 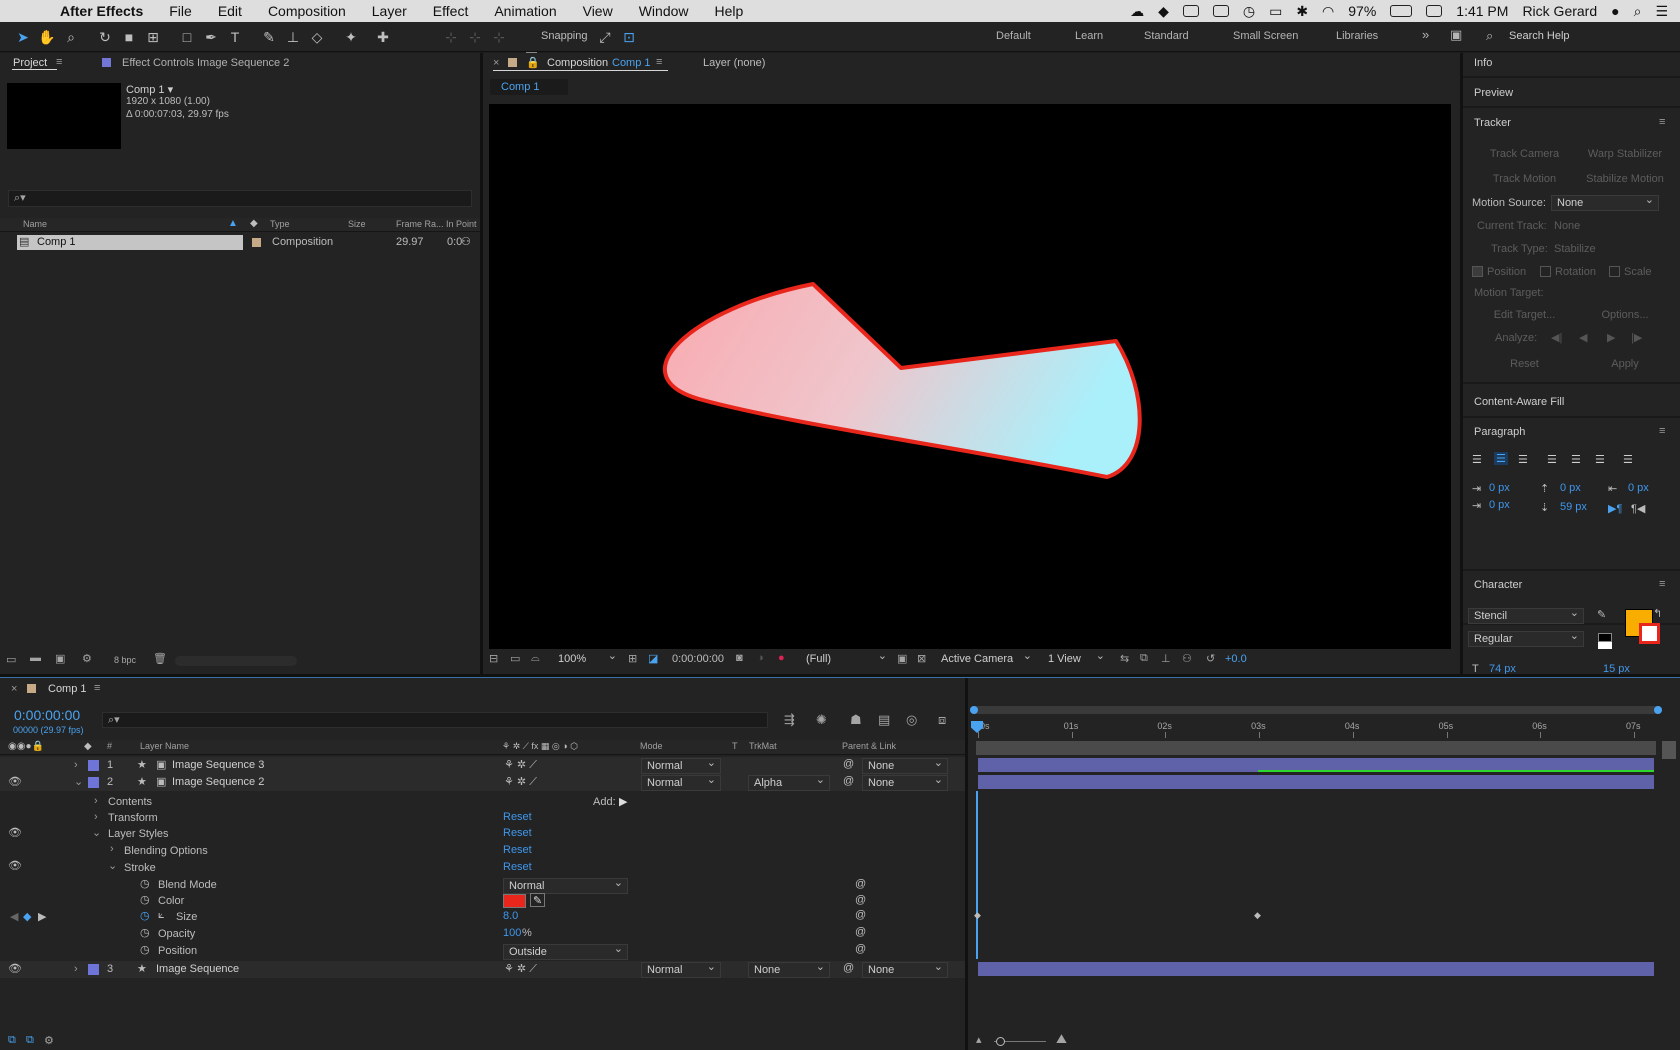 What do you see at coordinates (979, 1039) in the screenshot?
I see `zoom-out-time-icon: ▴` at bounding box center [979, 1039].